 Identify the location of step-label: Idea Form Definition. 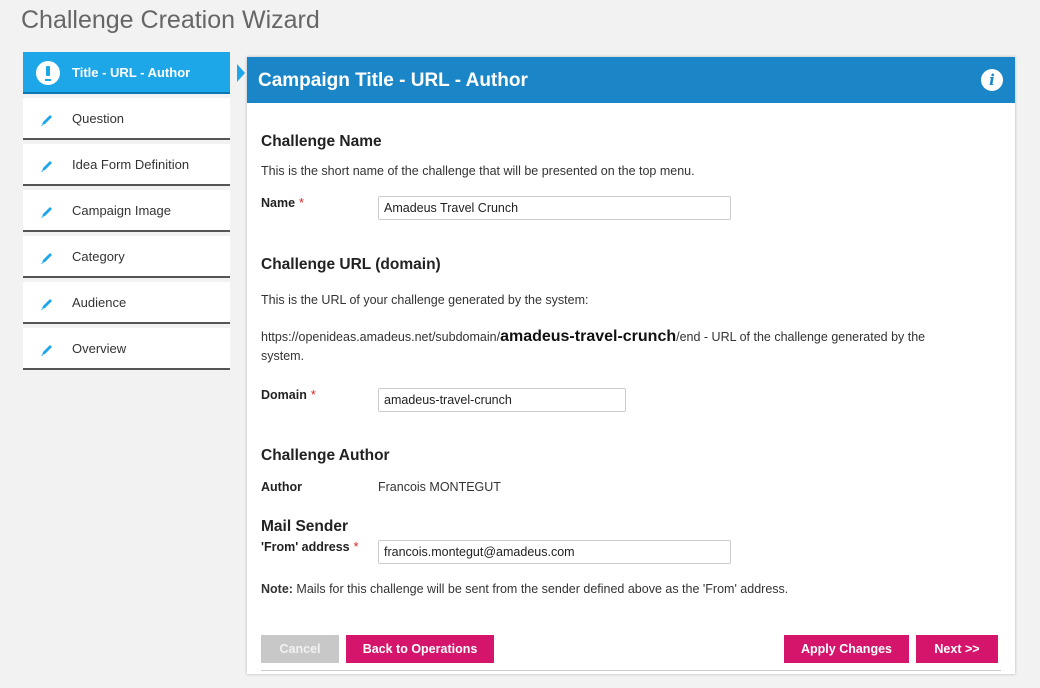
(131, 164).